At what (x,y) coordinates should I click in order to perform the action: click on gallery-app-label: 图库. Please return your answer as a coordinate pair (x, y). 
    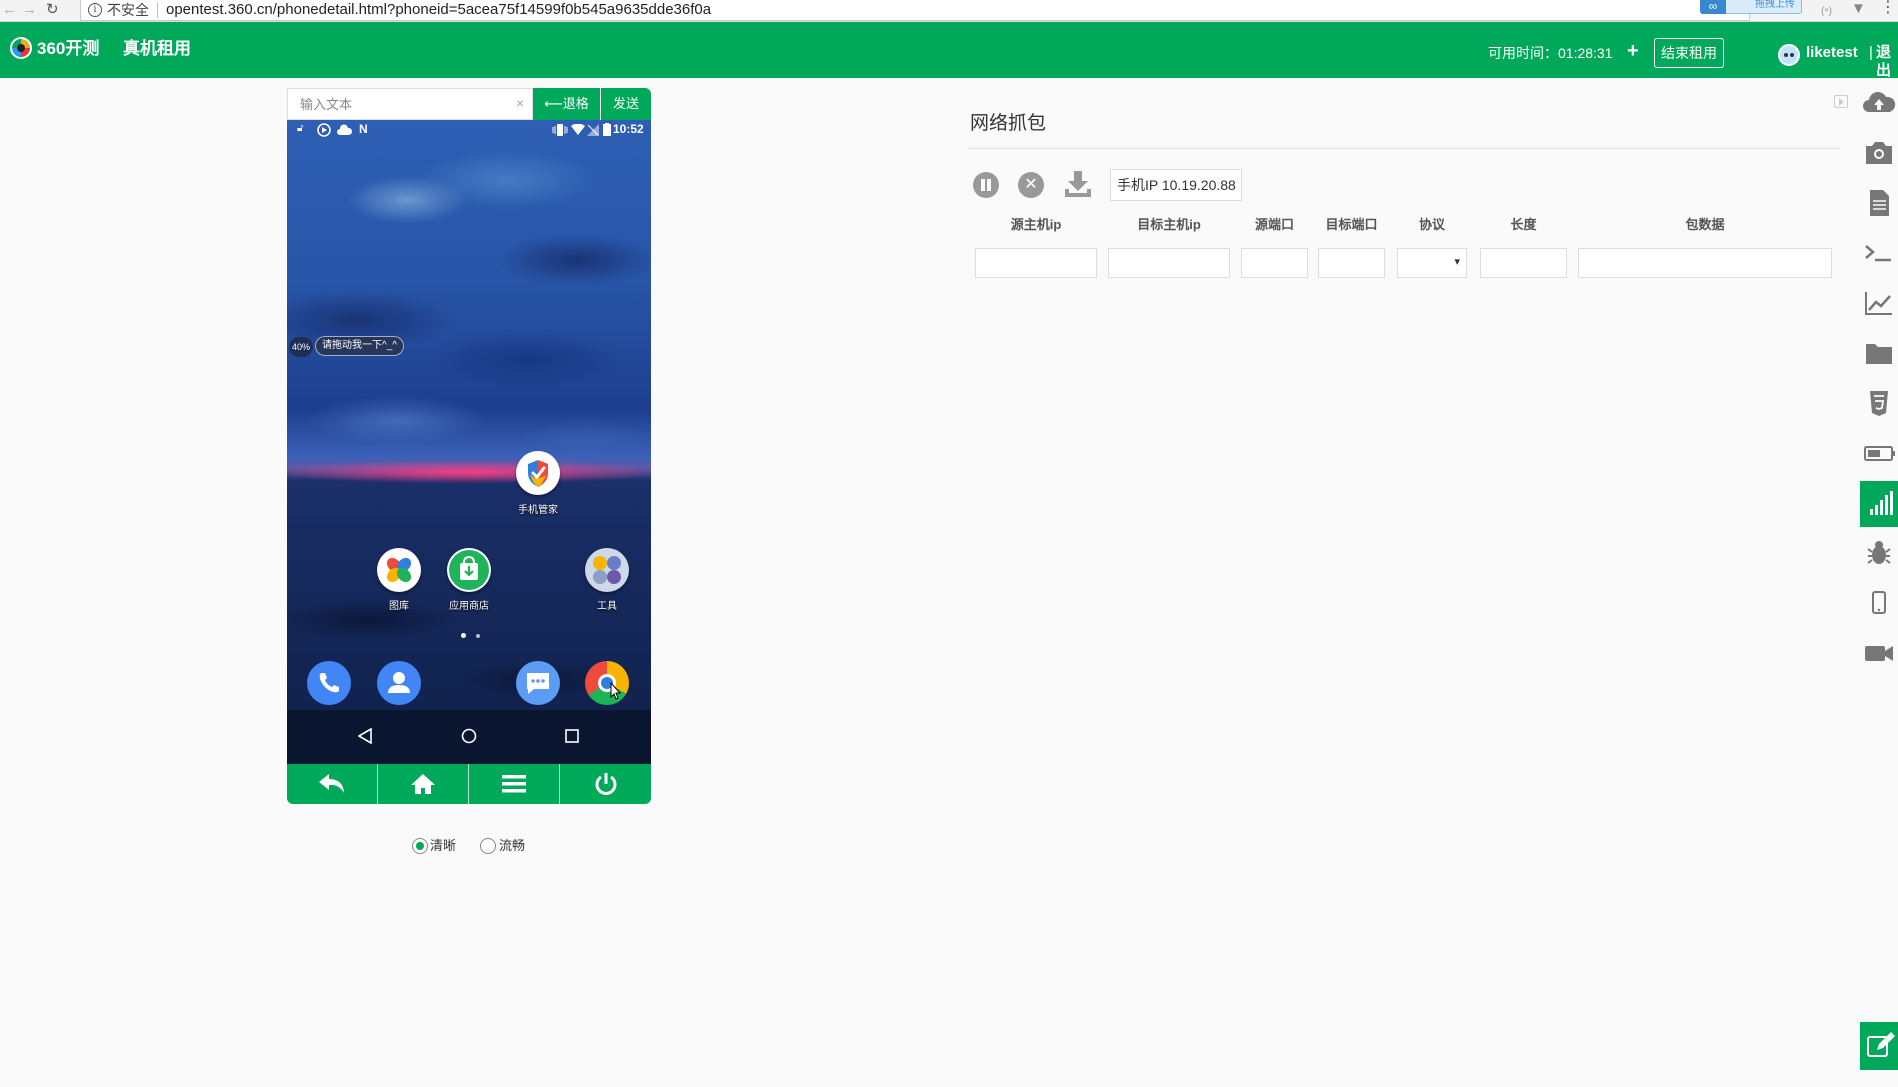
    Looking at the image, I should click on (399, 606).